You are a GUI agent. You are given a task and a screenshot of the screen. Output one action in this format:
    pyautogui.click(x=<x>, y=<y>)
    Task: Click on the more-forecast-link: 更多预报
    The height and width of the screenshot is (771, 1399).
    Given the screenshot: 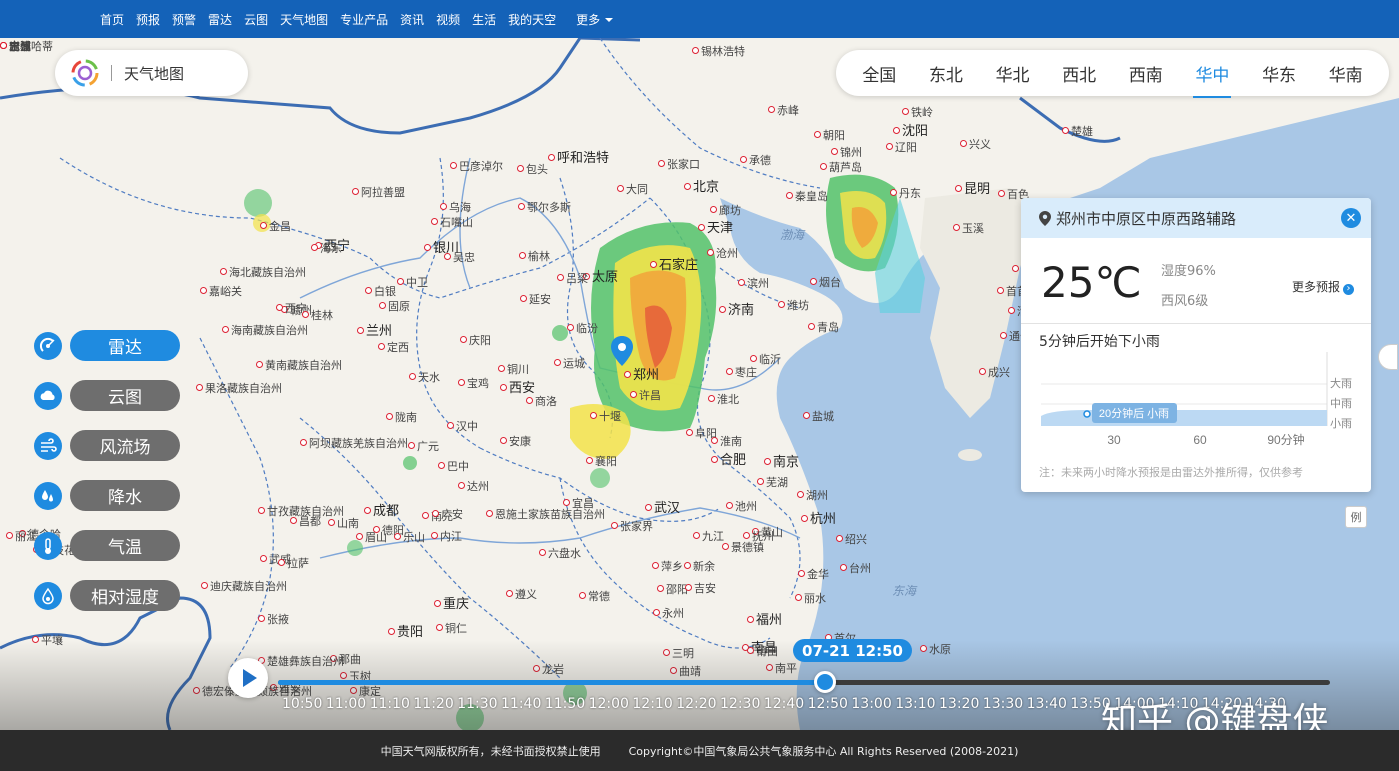 What is the action you would take?
    pyautogui.click(x=1323, y=286)
    